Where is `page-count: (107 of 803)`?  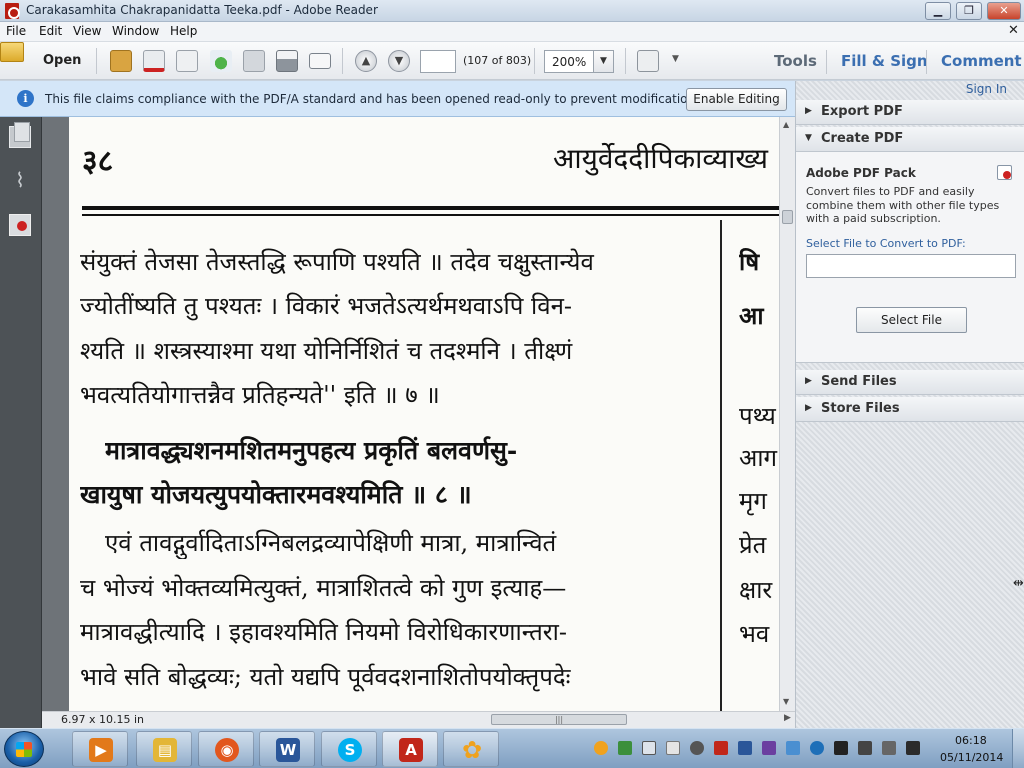
page-count: (107 of 803) is located at coordinates (497, 60).